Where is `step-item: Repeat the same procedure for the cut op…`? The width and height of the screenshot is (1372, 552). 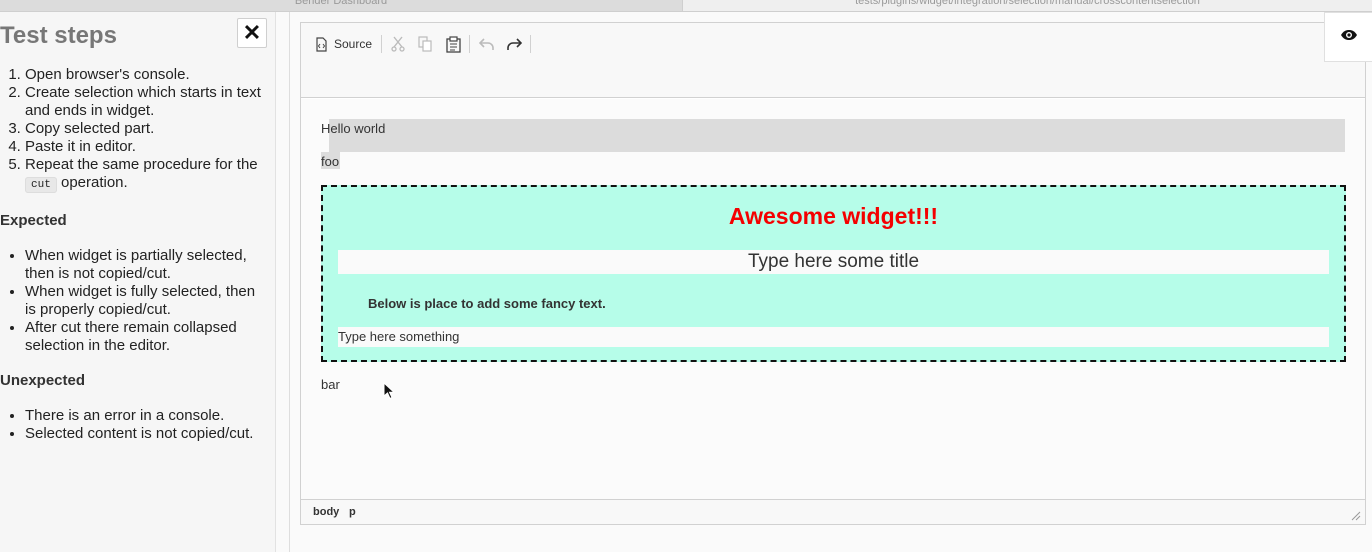 step-item: Repeat the same procedure for the cut op… is located at coordinates (147, 175).